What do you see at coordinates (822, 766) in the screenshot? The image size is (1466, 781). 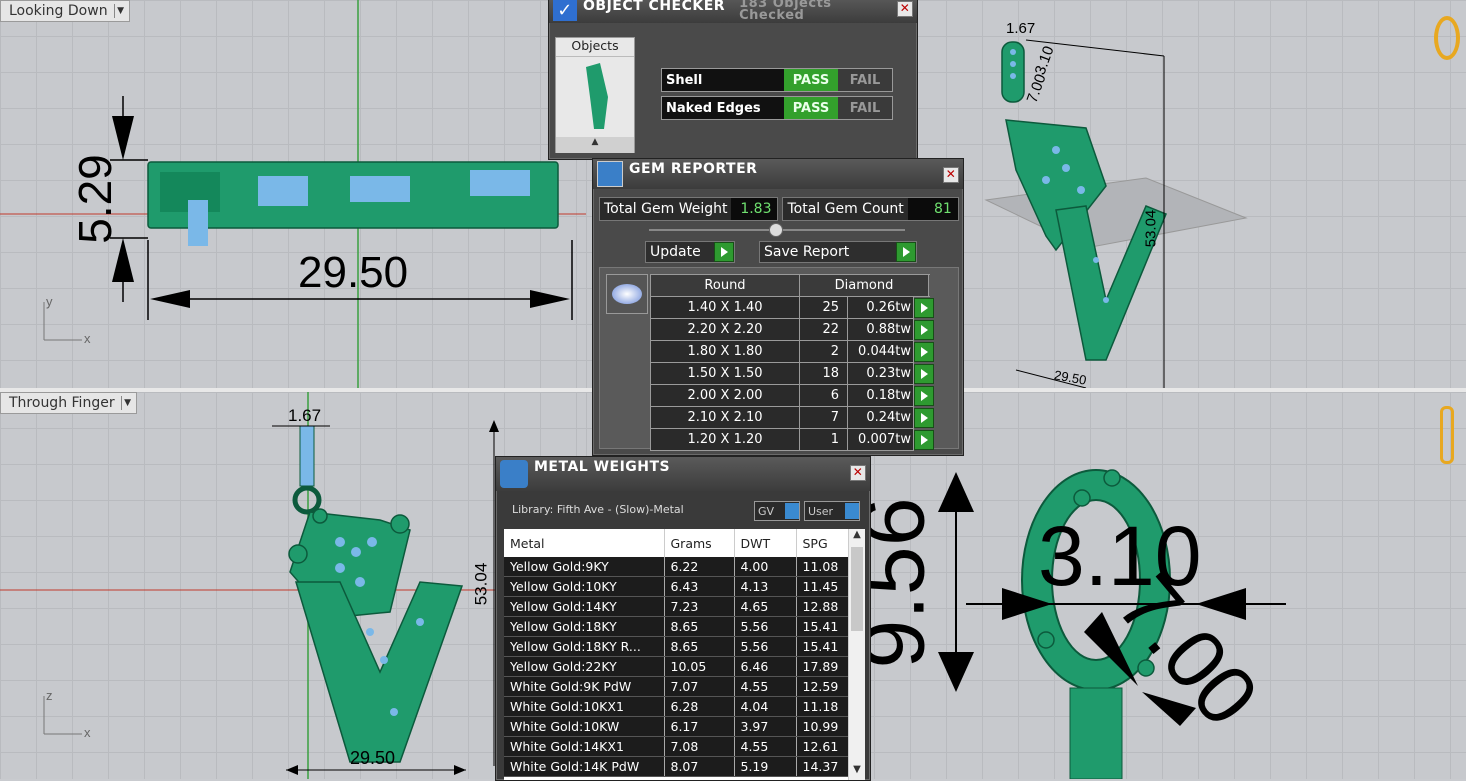 I see `metal-spg: 14.37` at bounding box center [822, 766].